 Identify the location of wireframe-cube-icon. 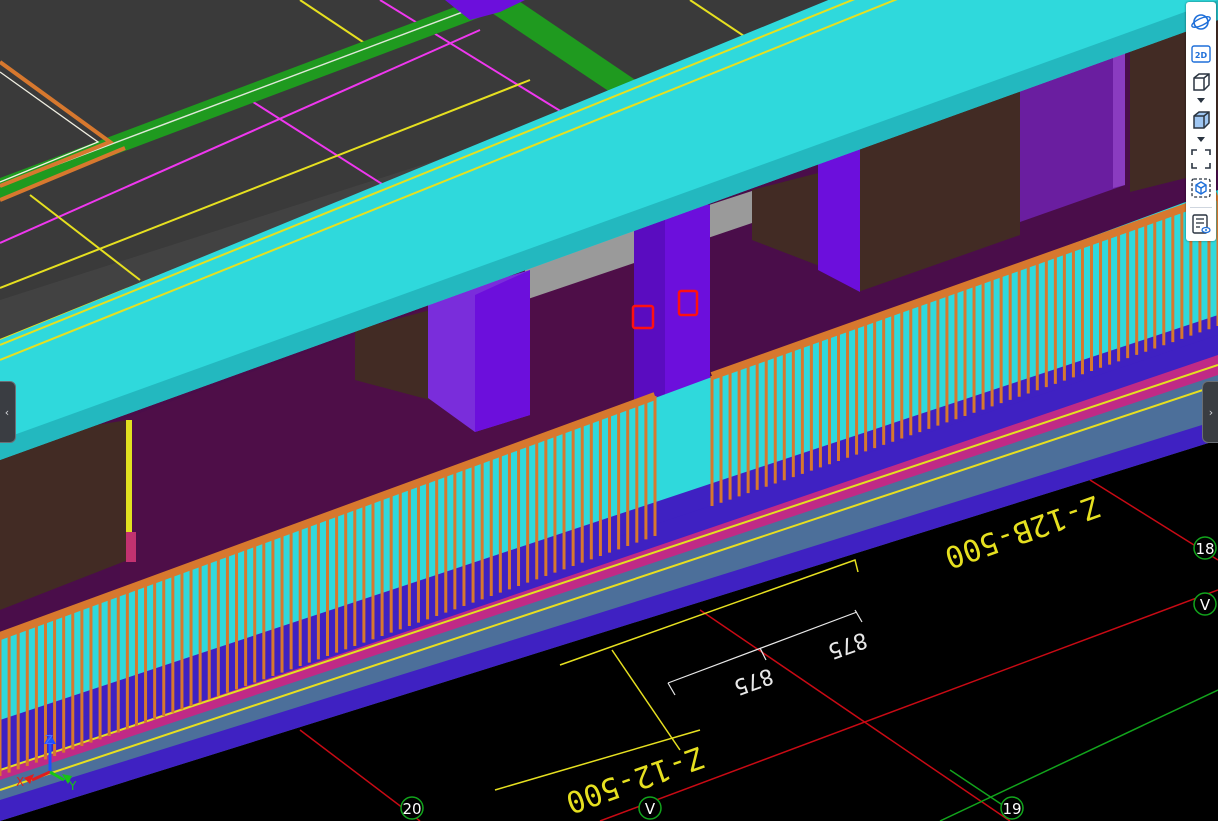
(1201, 82).